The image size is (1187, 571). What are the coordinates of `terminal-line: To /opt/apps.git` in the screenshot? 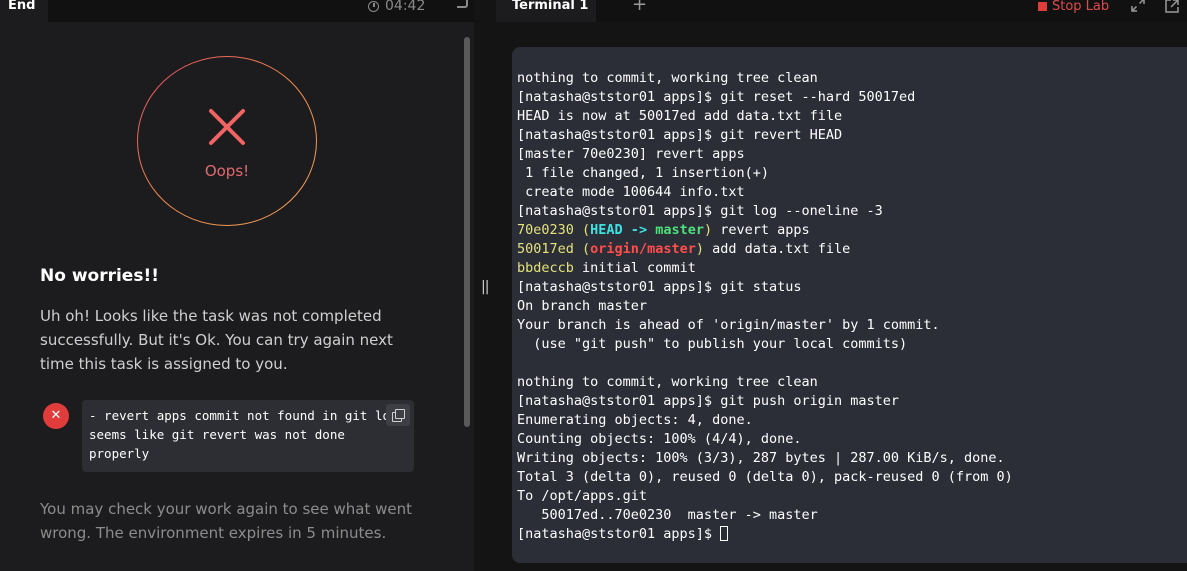 It's located at (582, 496).